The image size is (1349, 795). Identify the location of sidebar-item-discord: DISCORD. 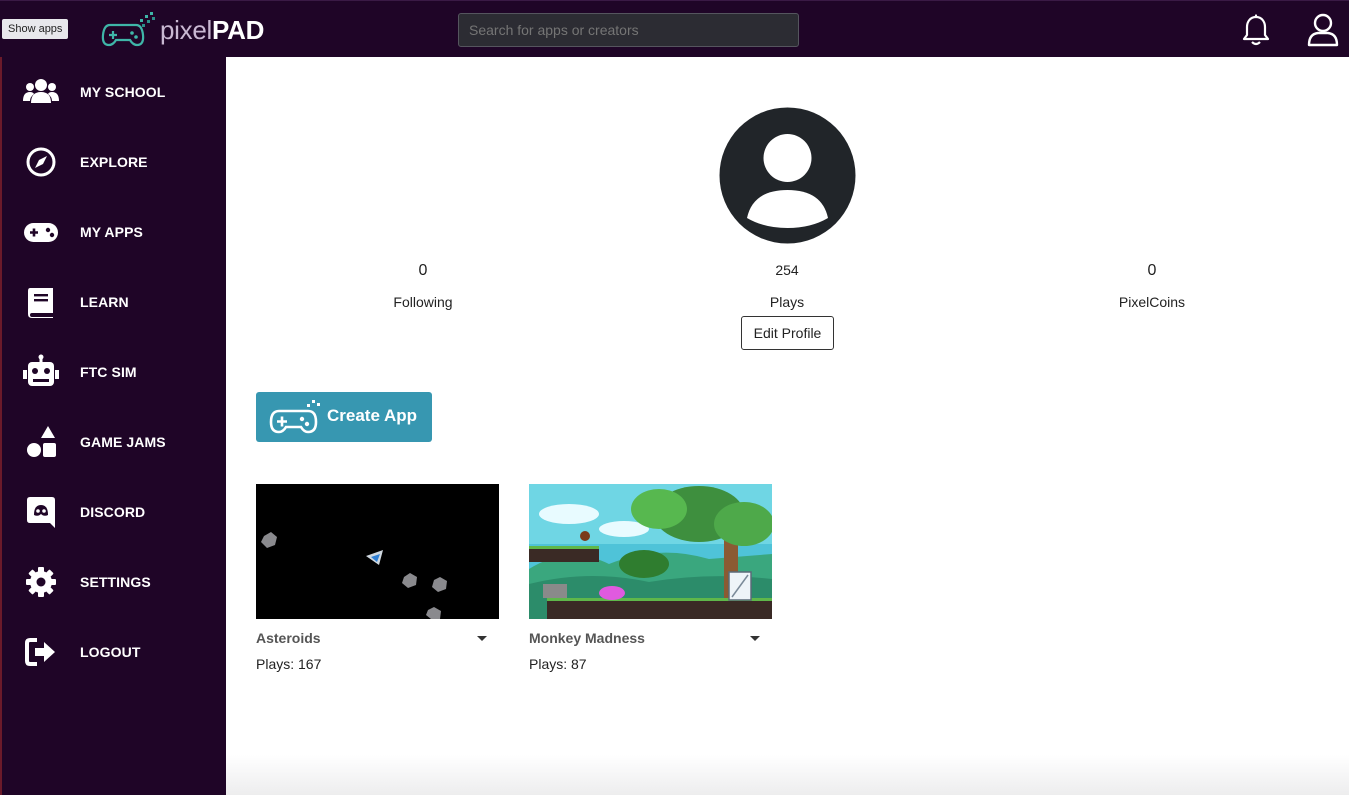
(114, 512).